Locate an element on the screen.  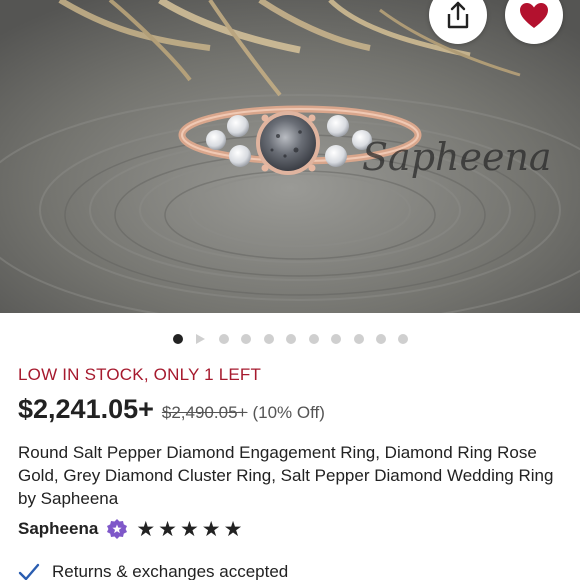
returns-text: Returns & exchanges accepted is located at coordinates (170, 571).